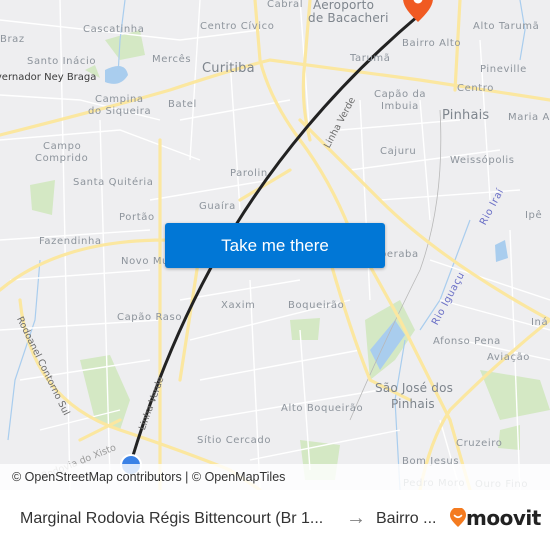 The width and height of the screenshot is (550, 550). What do you see at coordinates (506, 26) in the screenshot?
I see `map-label-alto-taruma: Alto Tarumã` at bounding box center [506, 26].